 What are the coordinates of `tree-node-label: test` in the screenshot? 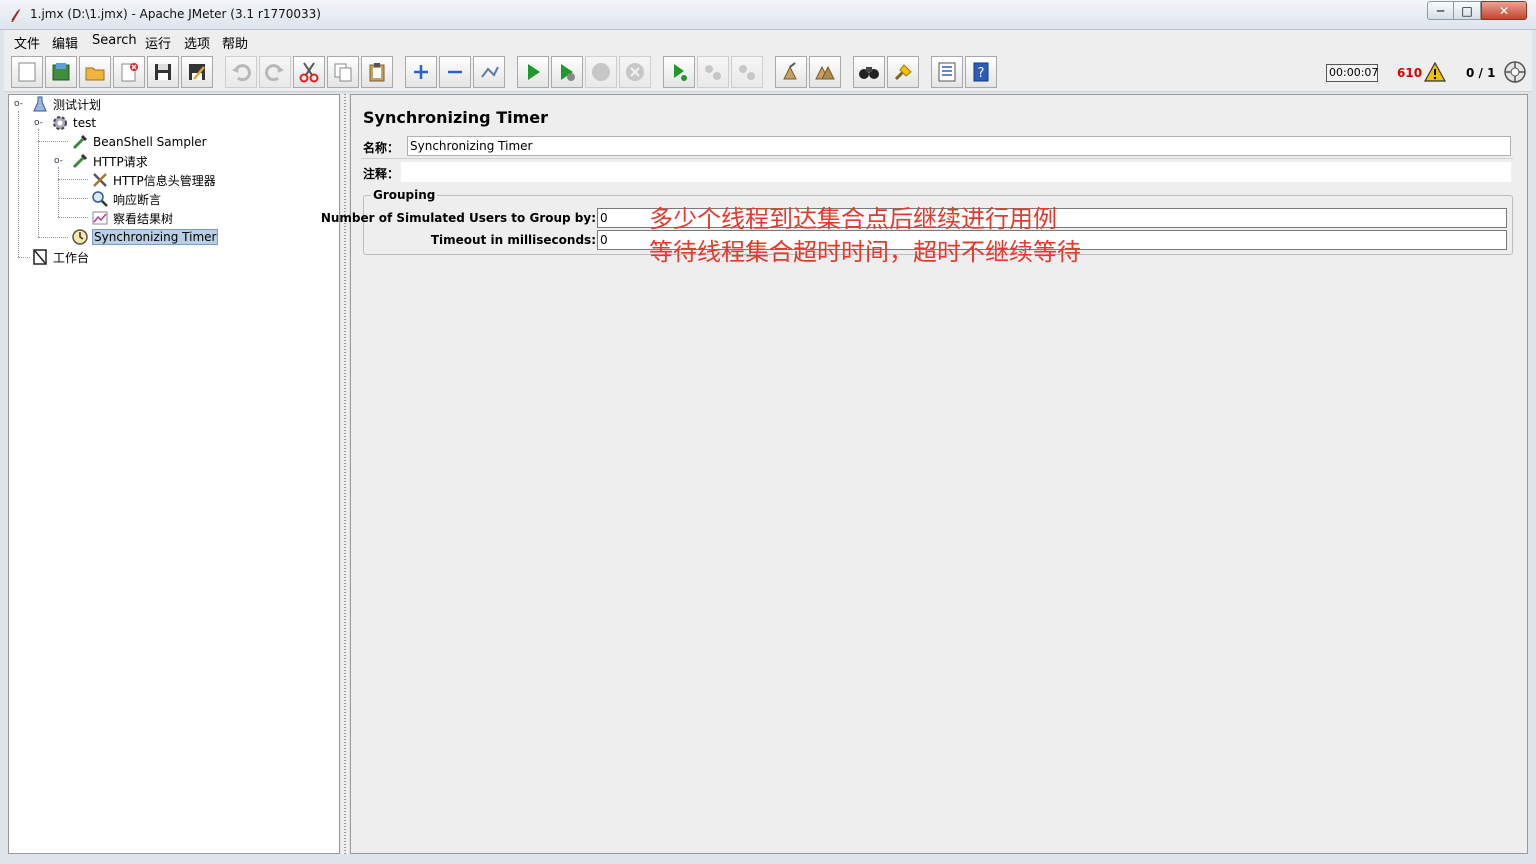 It's located at (85, 123).